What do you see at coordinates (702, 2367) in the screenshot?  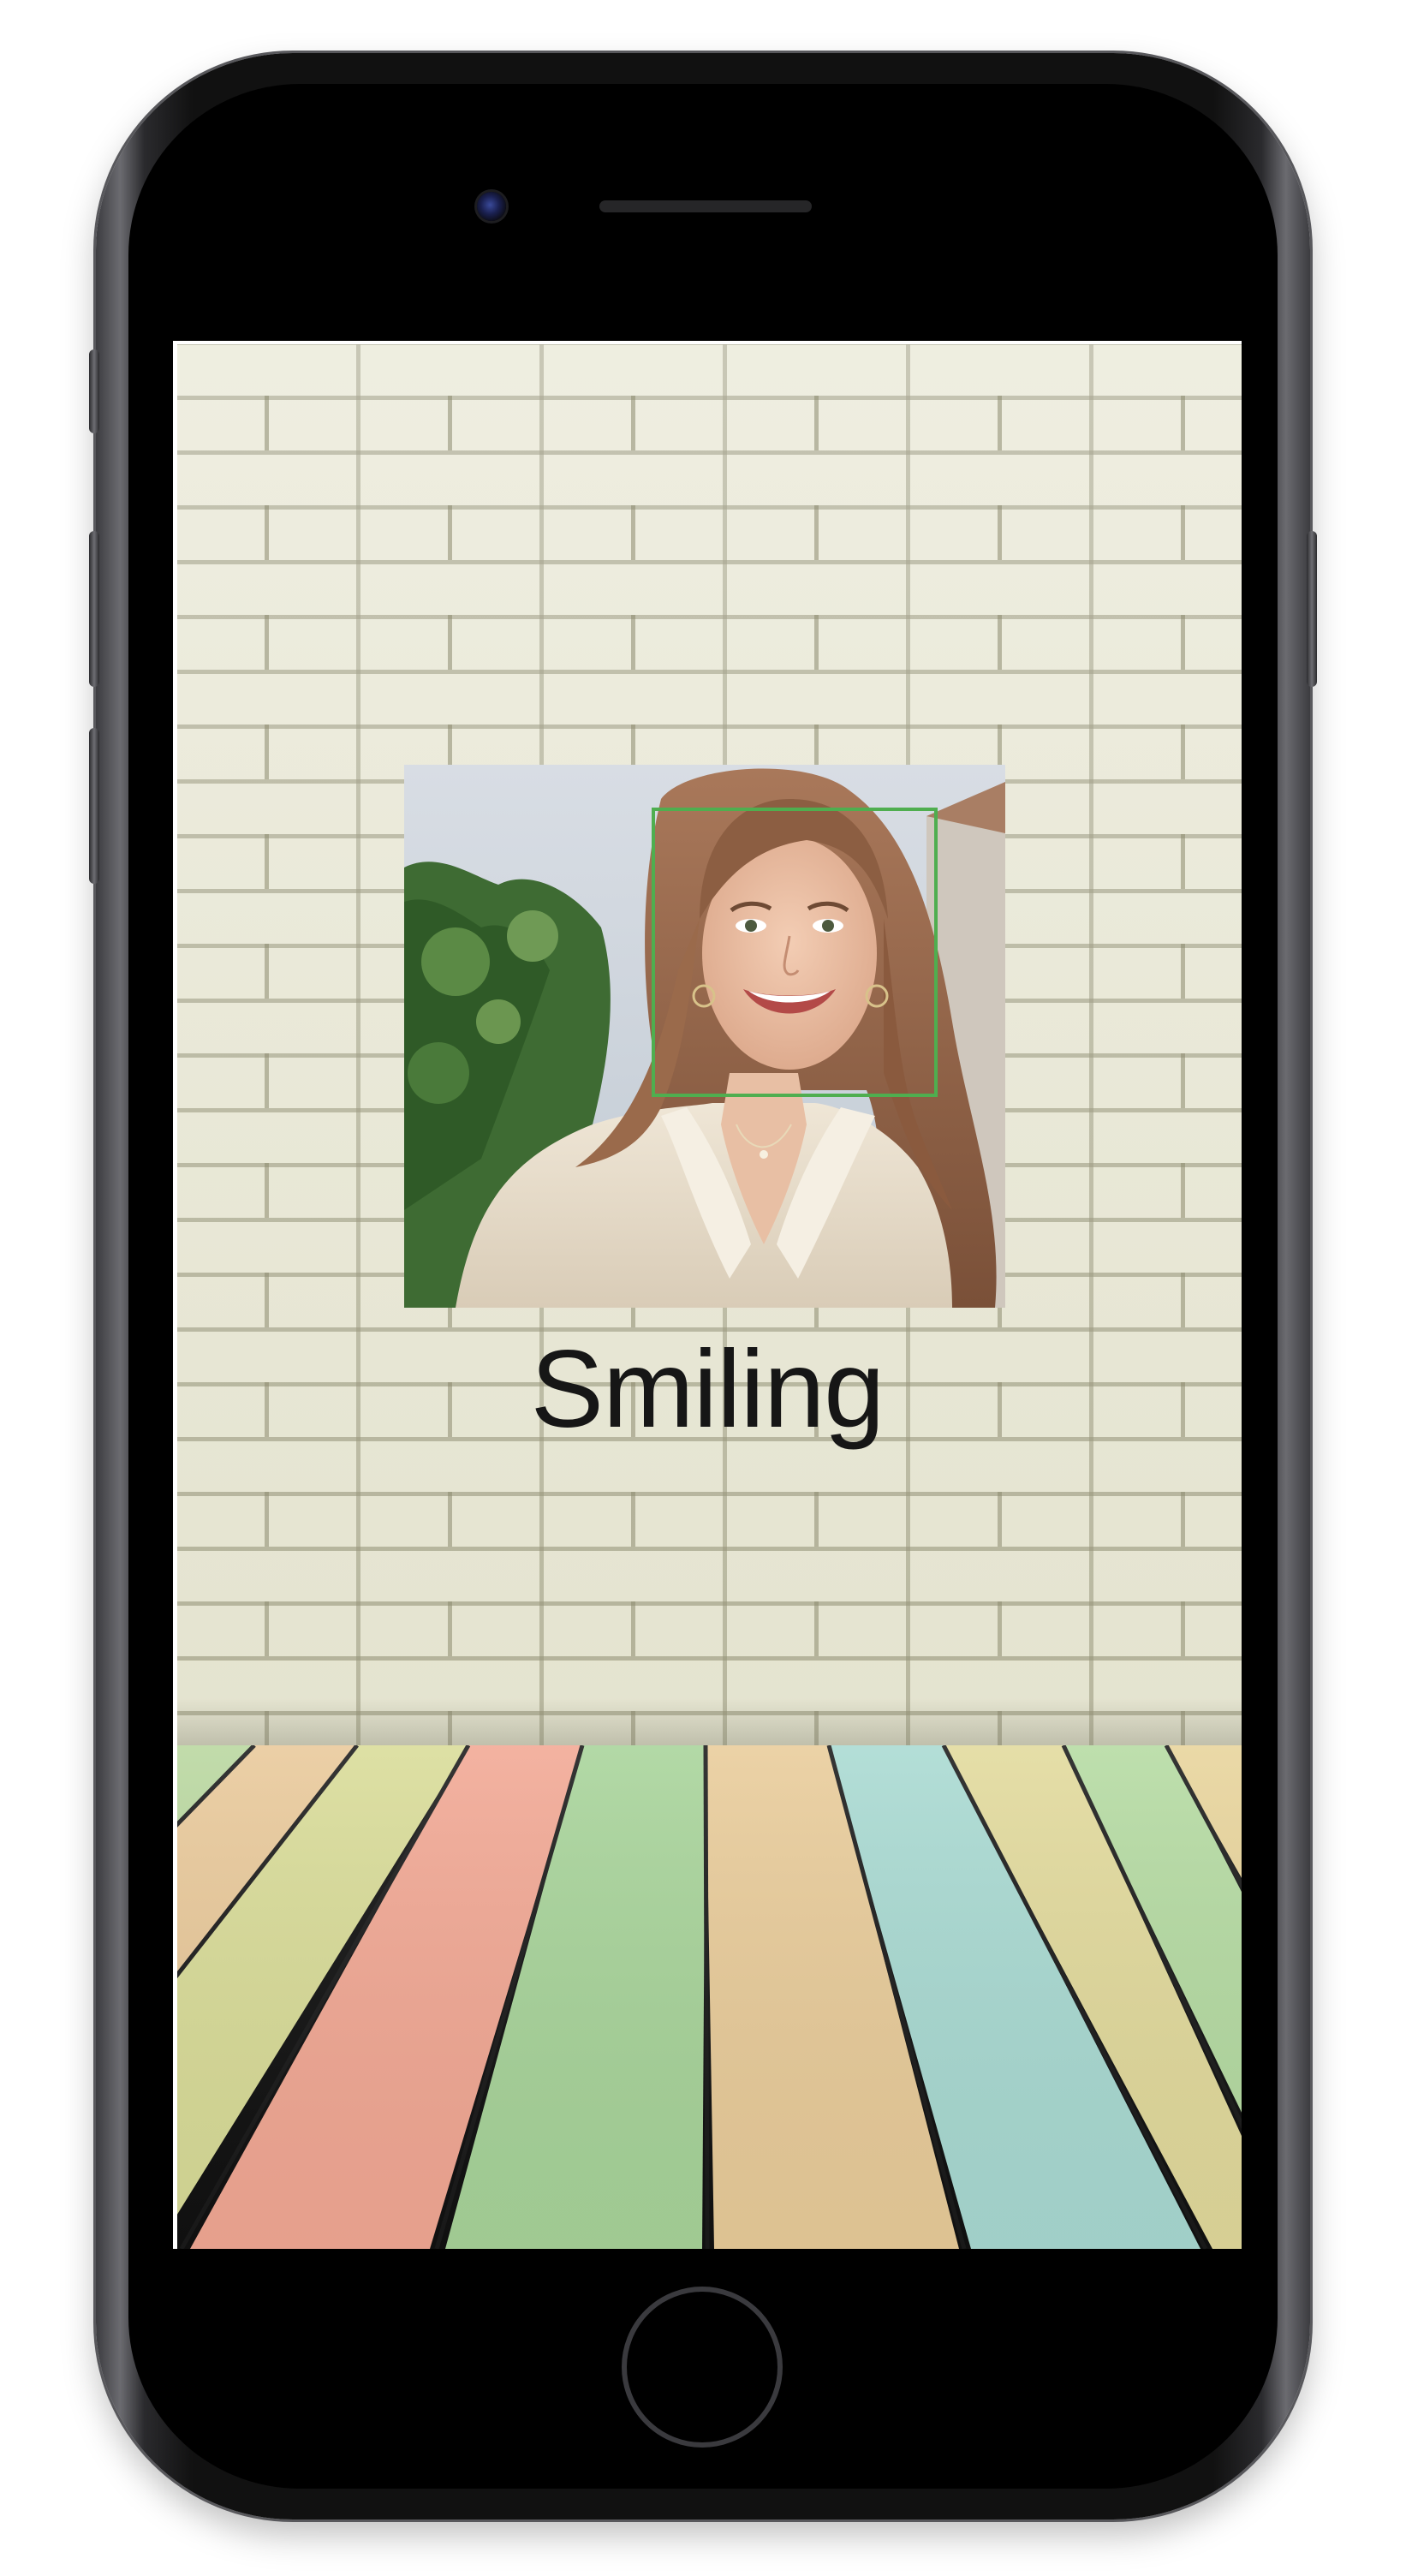 I see `home-button` at bounding box center [702, 2367].